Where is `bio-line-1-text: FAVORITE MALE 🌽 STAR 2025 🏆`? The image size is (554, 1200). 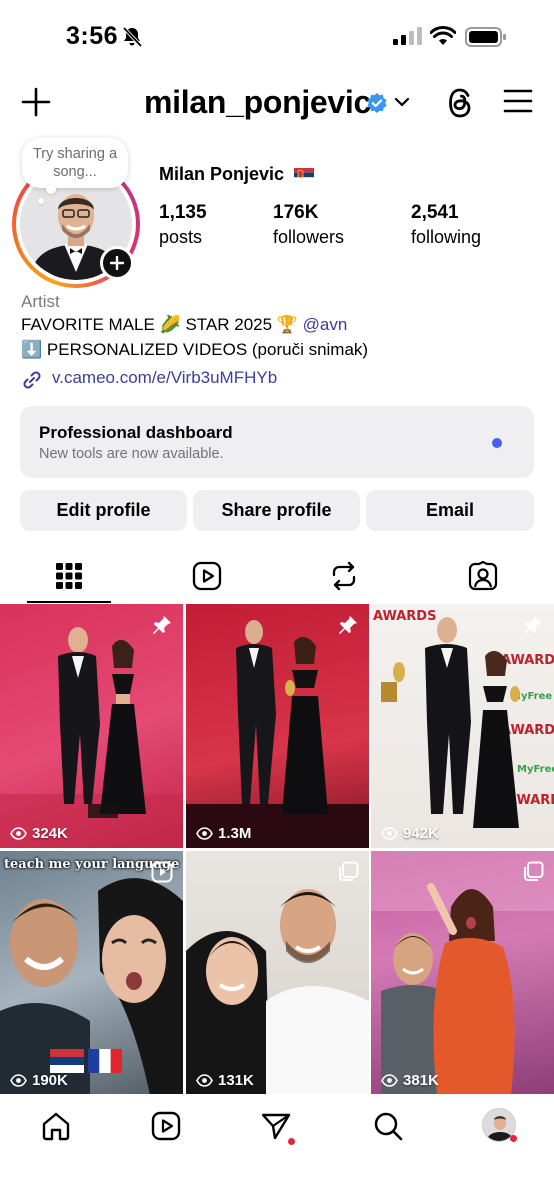 bio-line-1-text: FAVORITE MALE 🌽 STAR 2025 🏆 is located at coordinates (162, 324).